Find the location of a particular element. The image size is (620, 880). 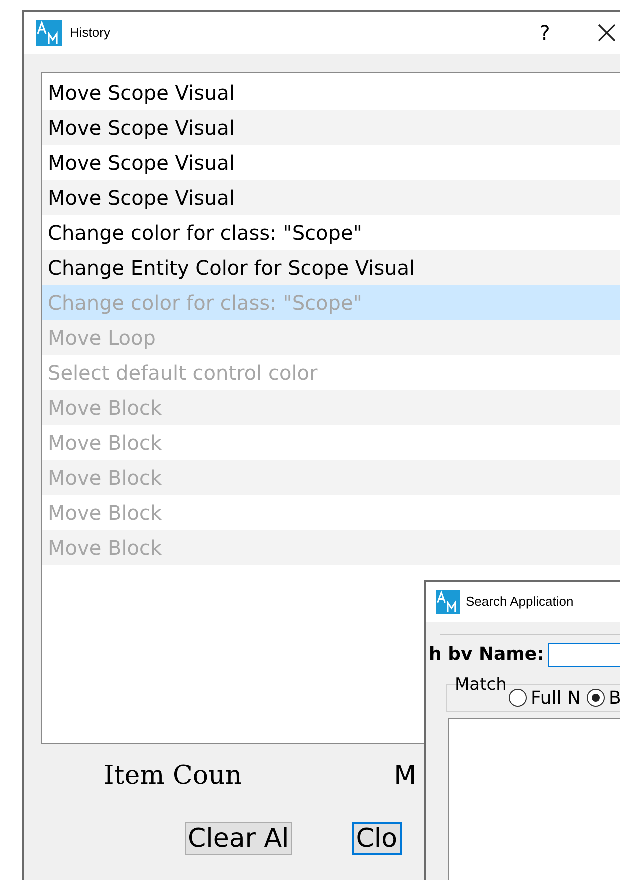

radio-label: B is located at coordinates (614, 698).